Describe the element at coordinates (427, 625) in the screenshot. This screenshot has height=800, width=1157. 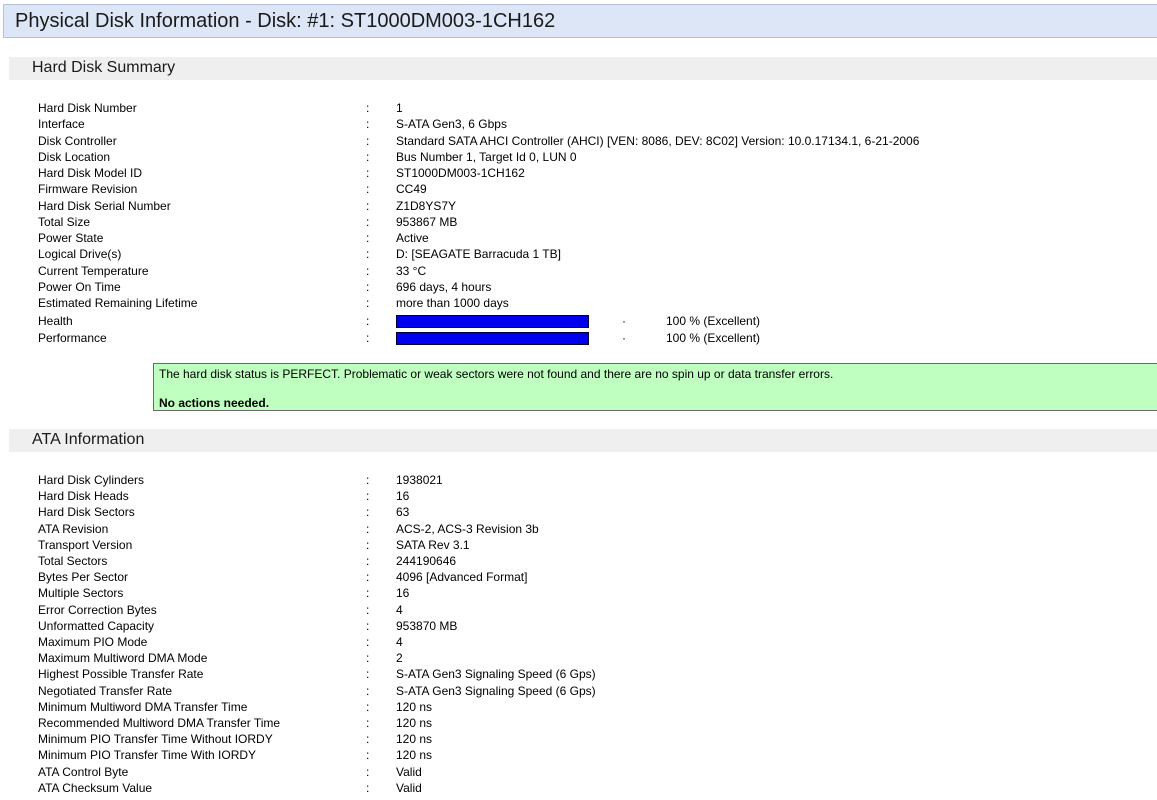
I see `row-value: 953870 MB` at that location.